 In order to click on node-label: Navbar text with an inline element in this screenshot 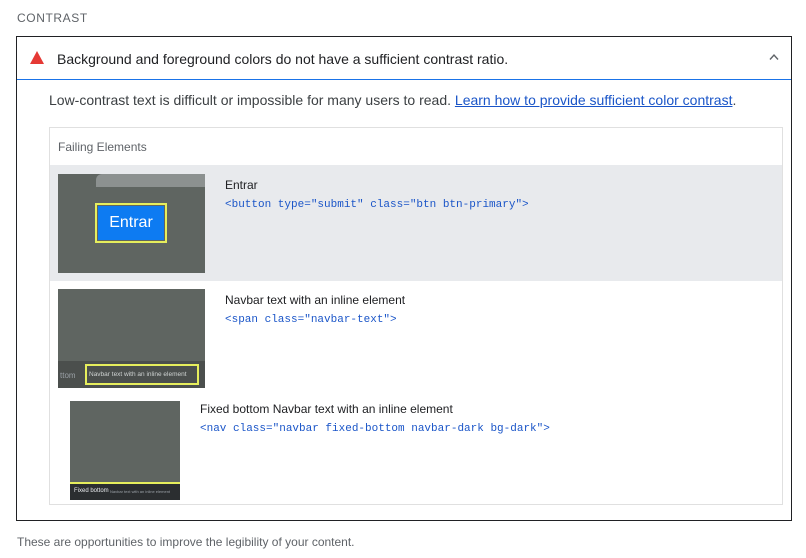, I will do `click(315, 300)`.